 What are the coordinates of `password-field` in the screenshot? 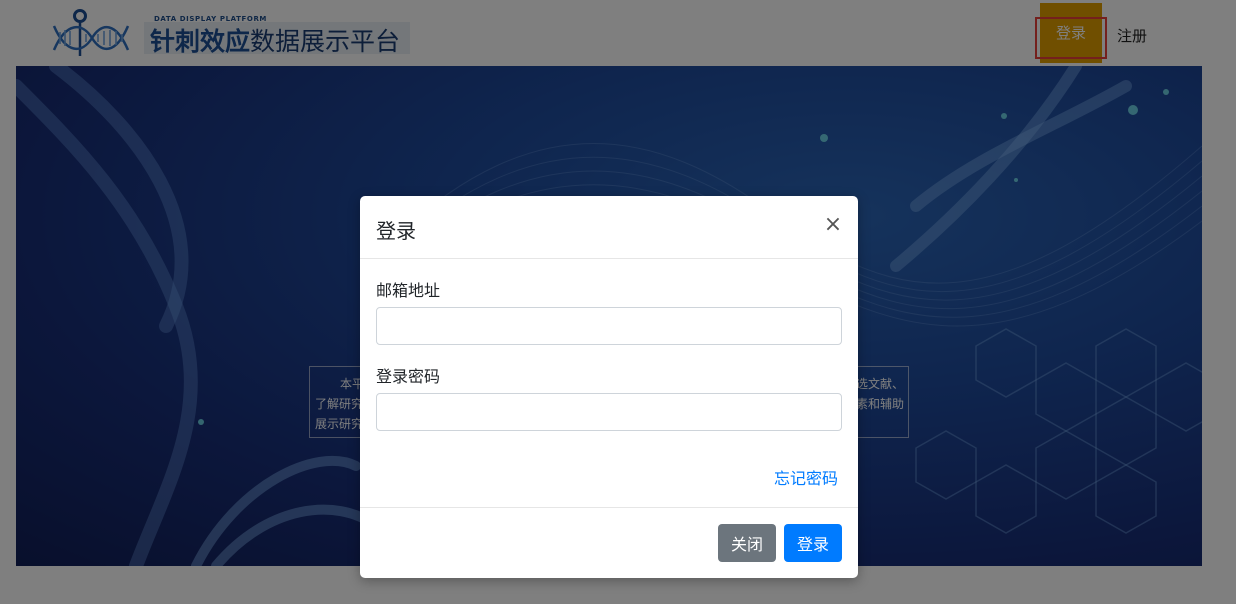 It's located at (609, 412).